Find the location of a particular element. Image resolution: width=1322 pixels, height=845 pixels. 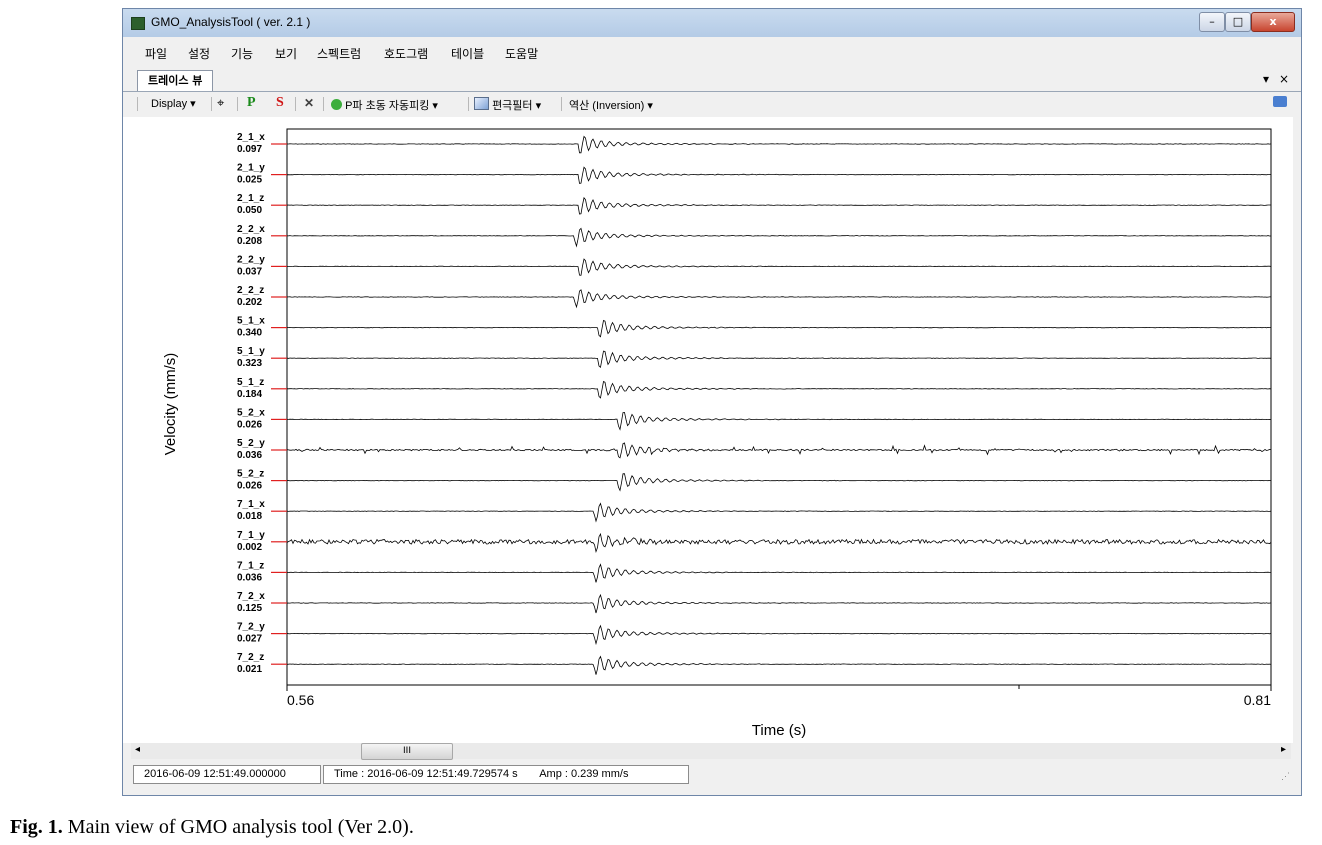

trace-name: 2_2_y is located at coordinates (251, 259).